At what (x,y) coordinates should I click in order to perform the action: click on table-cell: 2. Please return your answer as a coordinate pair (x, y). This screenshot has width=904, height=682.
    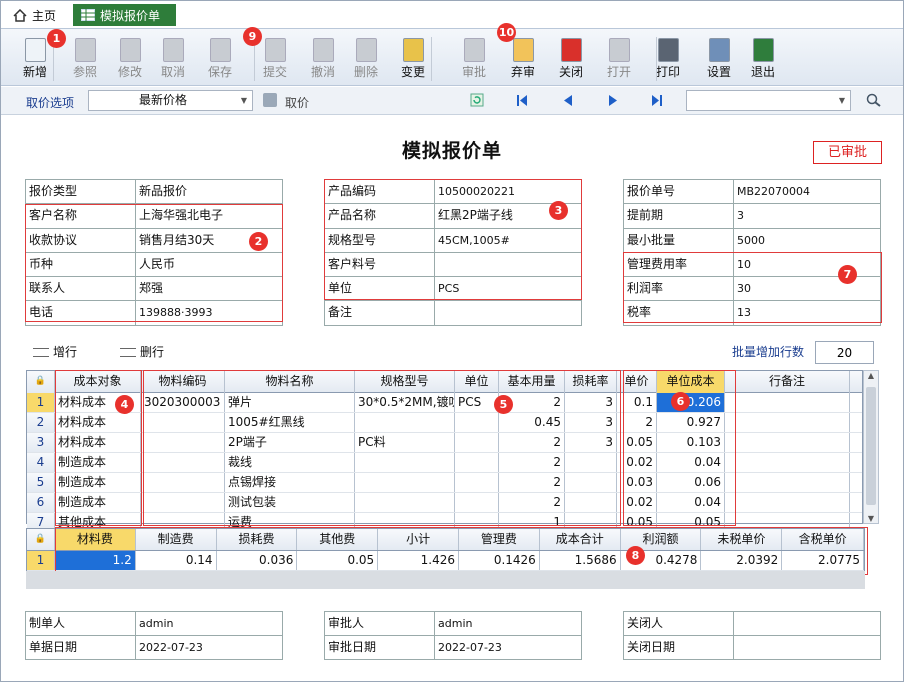
    Looking at the image, I should click on (41, 422).